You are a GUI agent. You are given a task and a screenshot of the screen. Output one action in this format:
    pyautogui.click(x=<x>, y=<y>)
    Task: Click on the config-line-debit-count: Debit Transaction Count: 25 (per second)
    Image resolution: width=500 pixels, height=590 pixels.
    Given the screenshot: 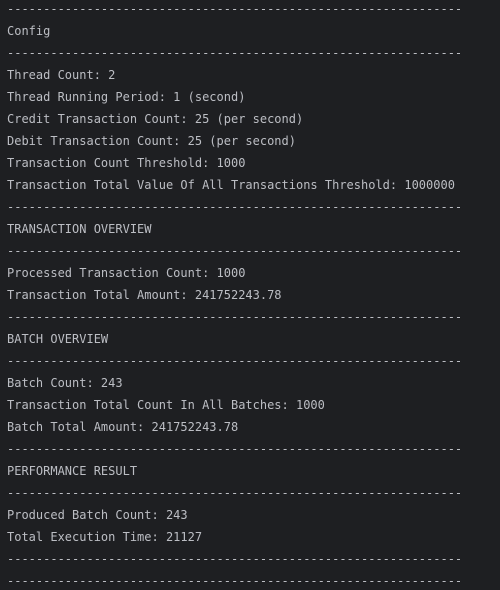 What is the action you would take?
    pyautogui.click(x=151, y=141)
    